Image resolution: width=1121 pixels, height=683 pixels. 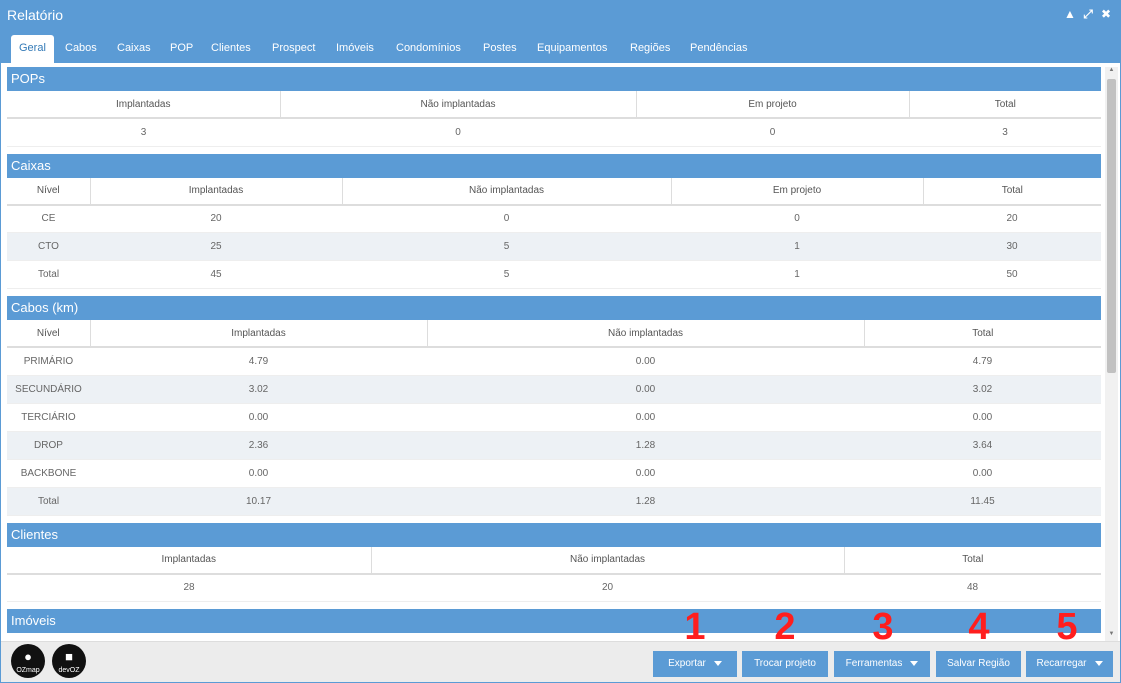 What do you see at coordinates (48, 445) in the screenshot?
I see `table-cell: DROP` at bounding box center [48, 445].